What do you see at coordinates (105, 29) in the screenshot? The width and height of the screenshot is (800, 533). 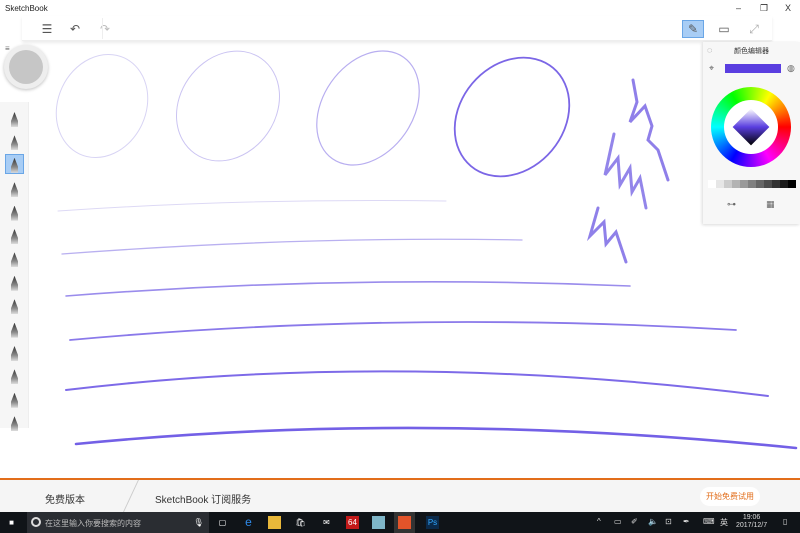 I see `redo-icon: ↷` at bounding box center [105, 29].